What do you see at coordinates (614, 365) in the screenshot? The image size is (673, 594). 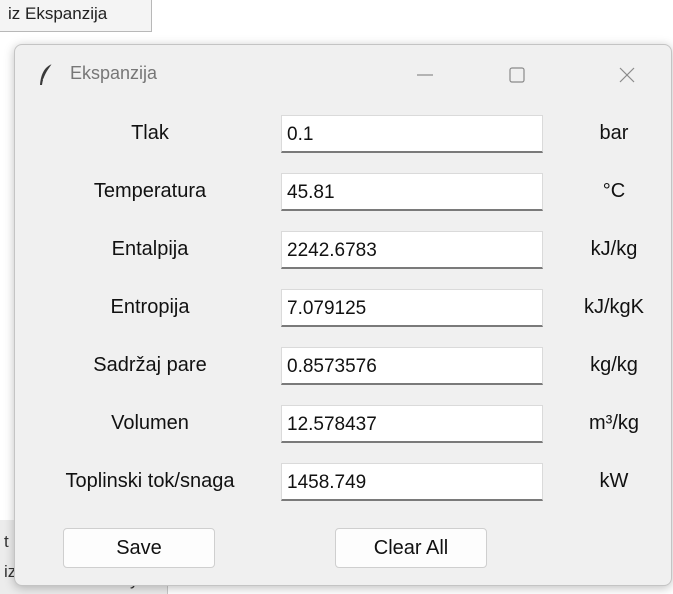 I see `vapor-quality-unit: kg/kg` at bounding box center [614, 365].